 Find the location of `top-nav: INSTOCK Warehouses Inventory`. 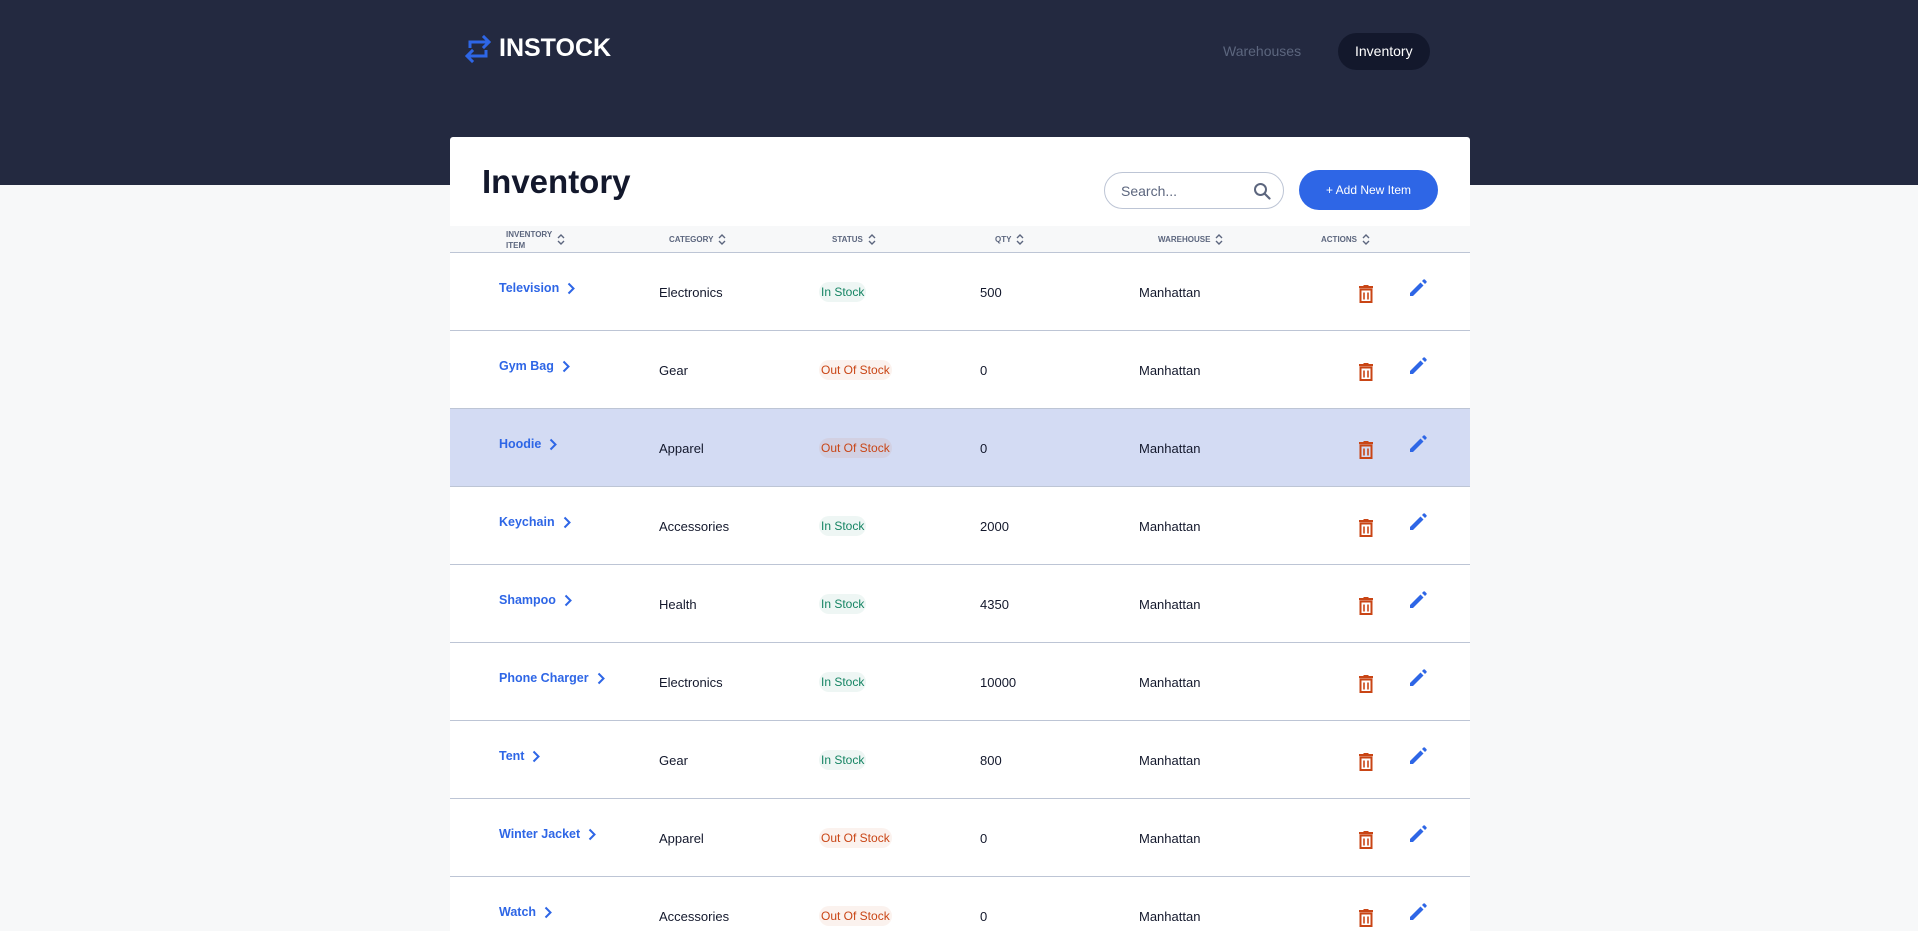

top-nav: INSTOCK Warehouses Inventory is located at coordinates (959, 51).